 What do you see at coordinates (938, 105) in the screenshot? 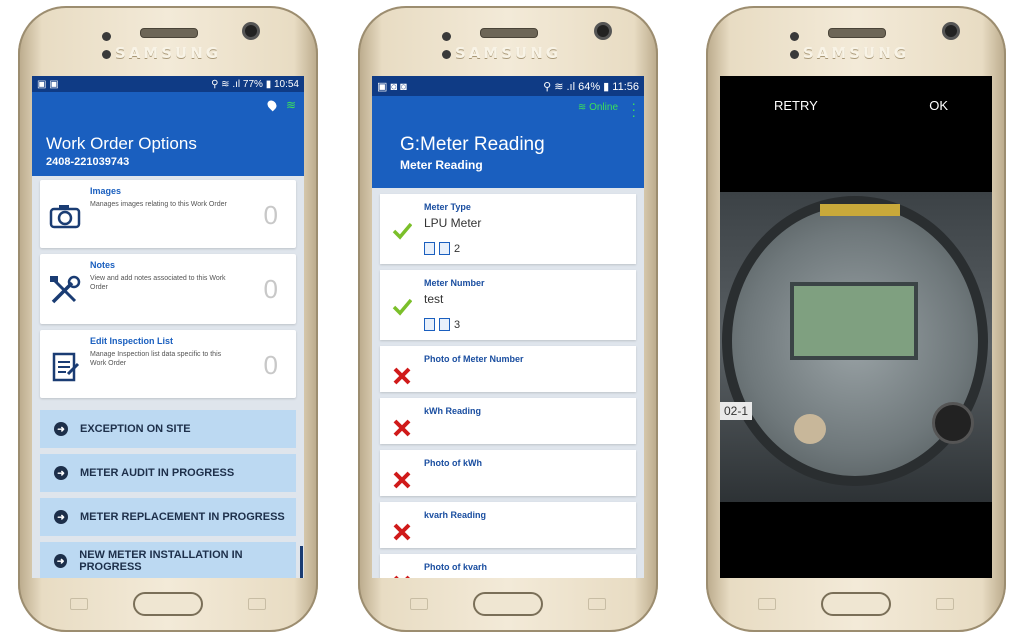
I see `ok-button: OK` at bounding box center [938, 105].